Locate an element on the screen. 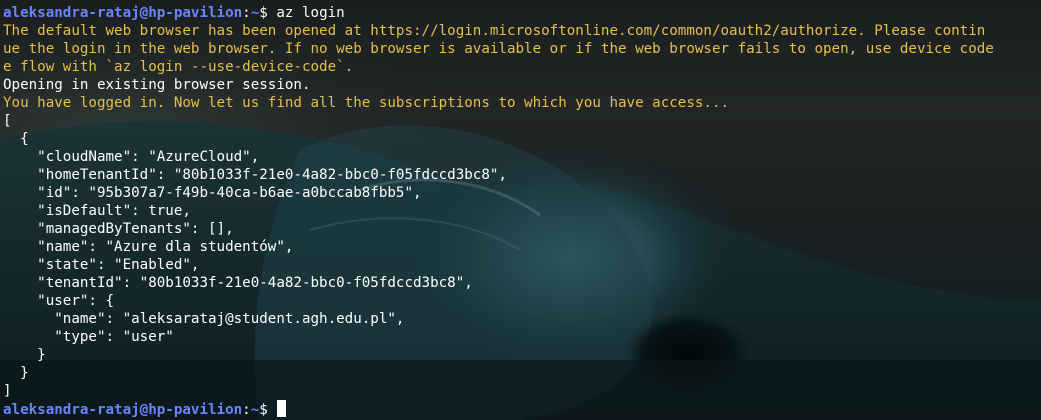 This screenshot has width=1041, height=420. info-line: Opening in existing browser session. is located at coordinates (157, 85).